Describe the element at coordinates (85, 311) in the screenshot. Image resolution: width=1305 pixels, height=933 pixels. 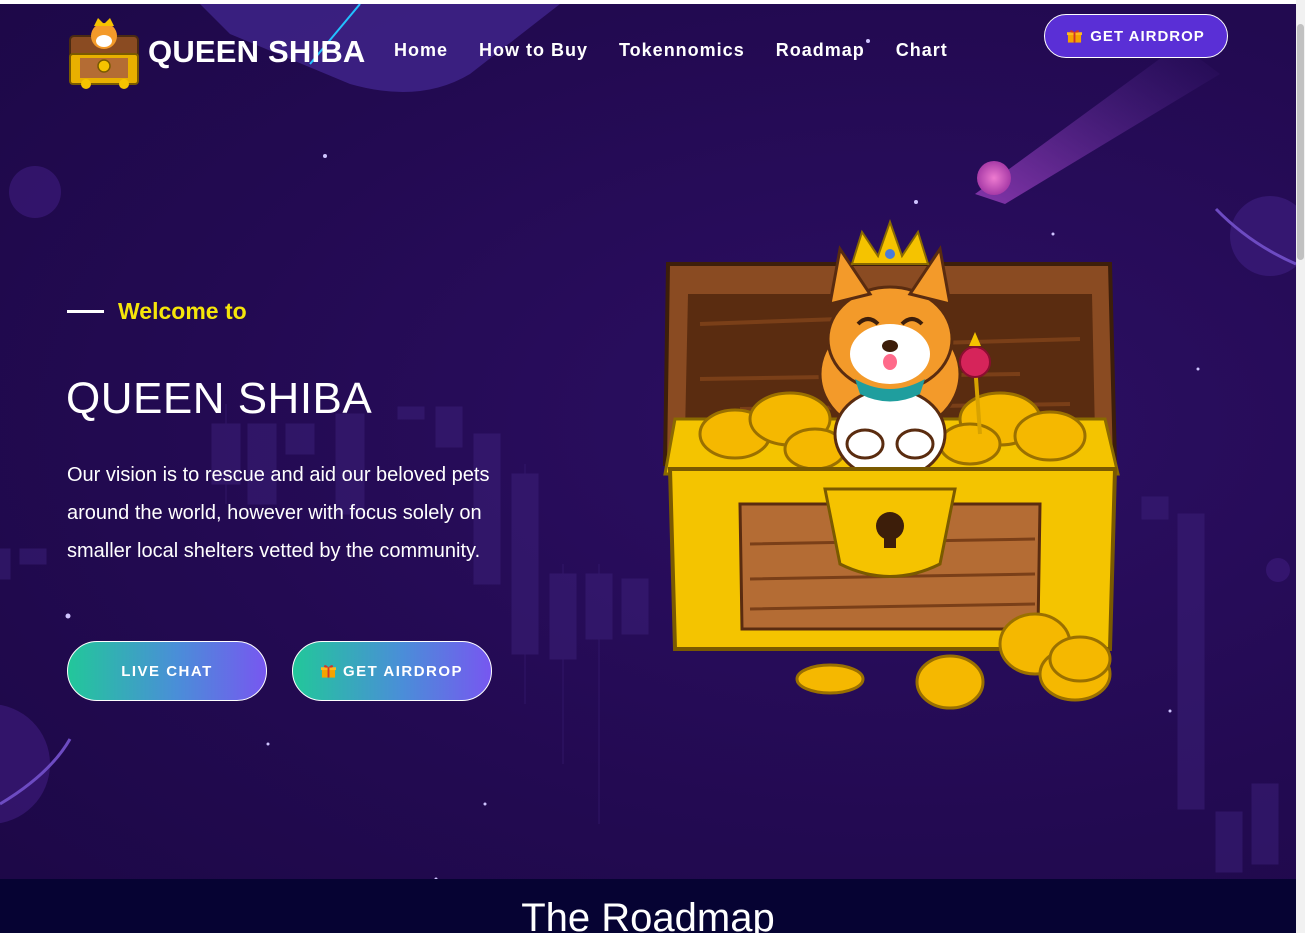
I see `welcome-divider` at that location.